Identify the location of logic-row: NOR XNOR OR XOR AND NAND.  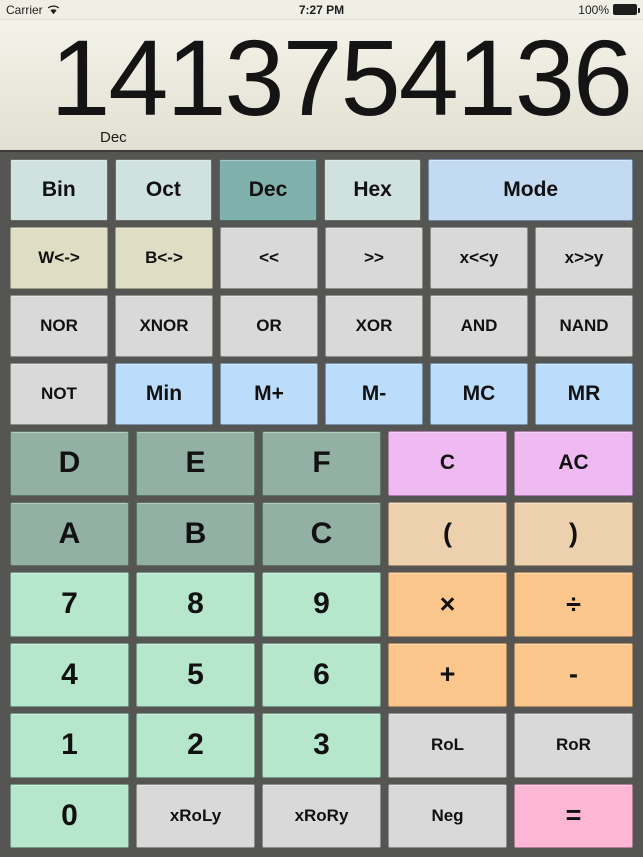
(321, 326).